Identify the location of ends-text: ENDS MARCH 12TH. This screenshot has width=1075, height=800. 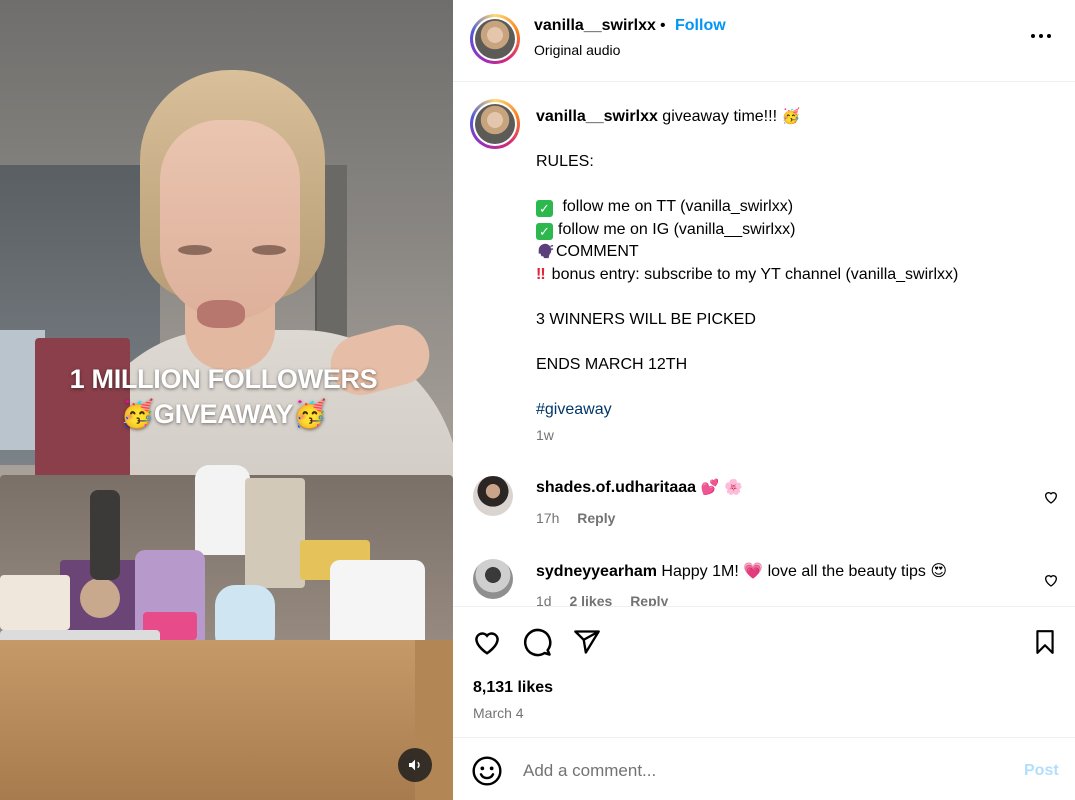
(612, 364).